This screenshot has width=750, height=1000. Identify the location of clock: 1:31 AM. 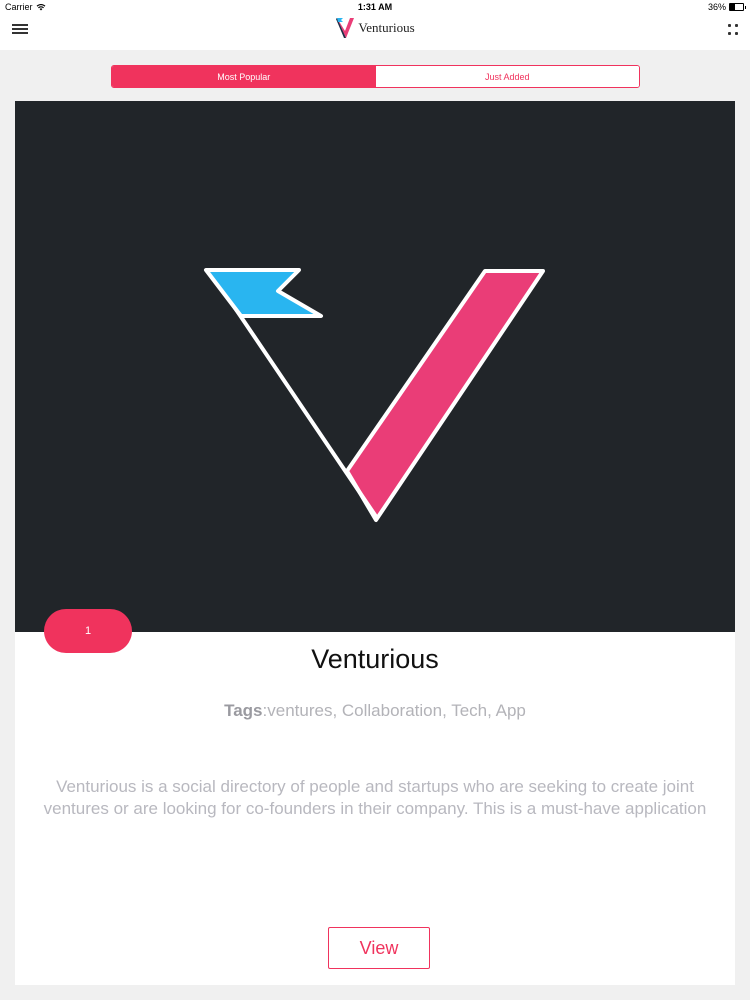
(375, 7).